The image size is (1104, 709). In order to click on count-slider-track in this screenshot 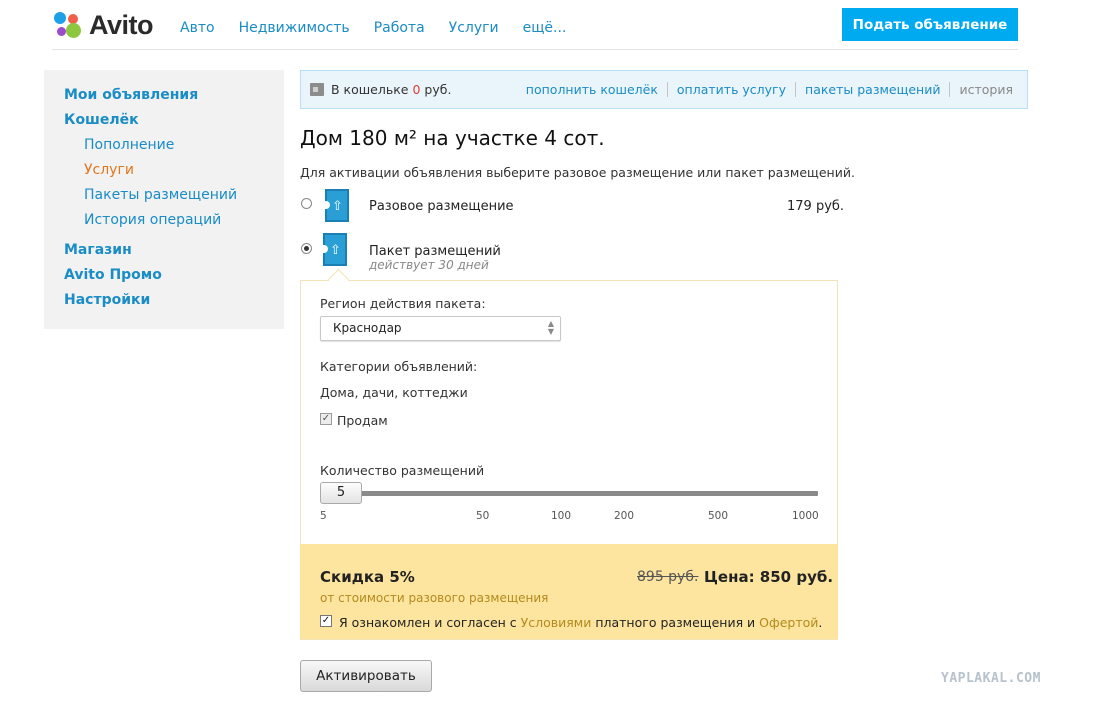, I will do `click(569, 493)`.